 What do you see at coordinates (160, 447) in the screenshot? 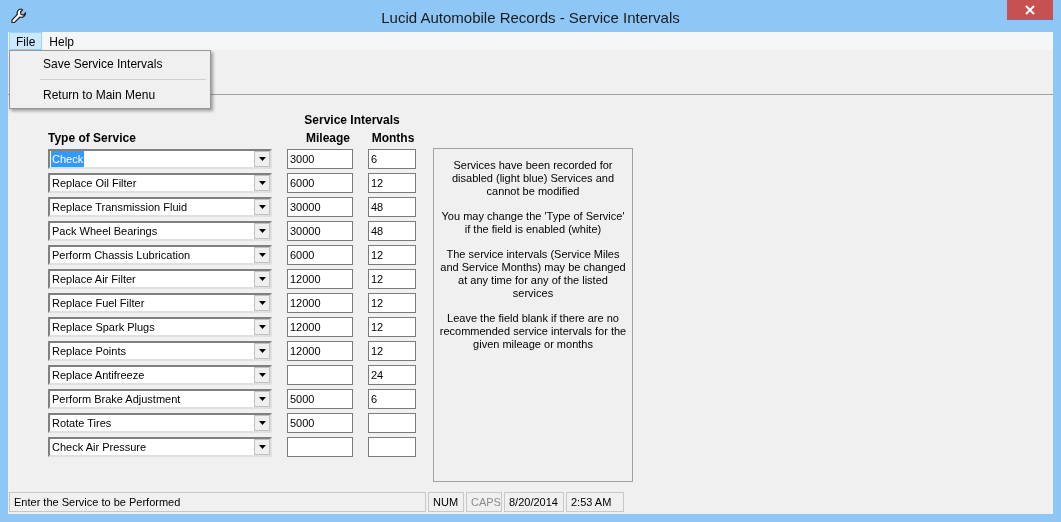
I see `service-dropdown: Check Air Pressure` at bounding box center [160, 447].